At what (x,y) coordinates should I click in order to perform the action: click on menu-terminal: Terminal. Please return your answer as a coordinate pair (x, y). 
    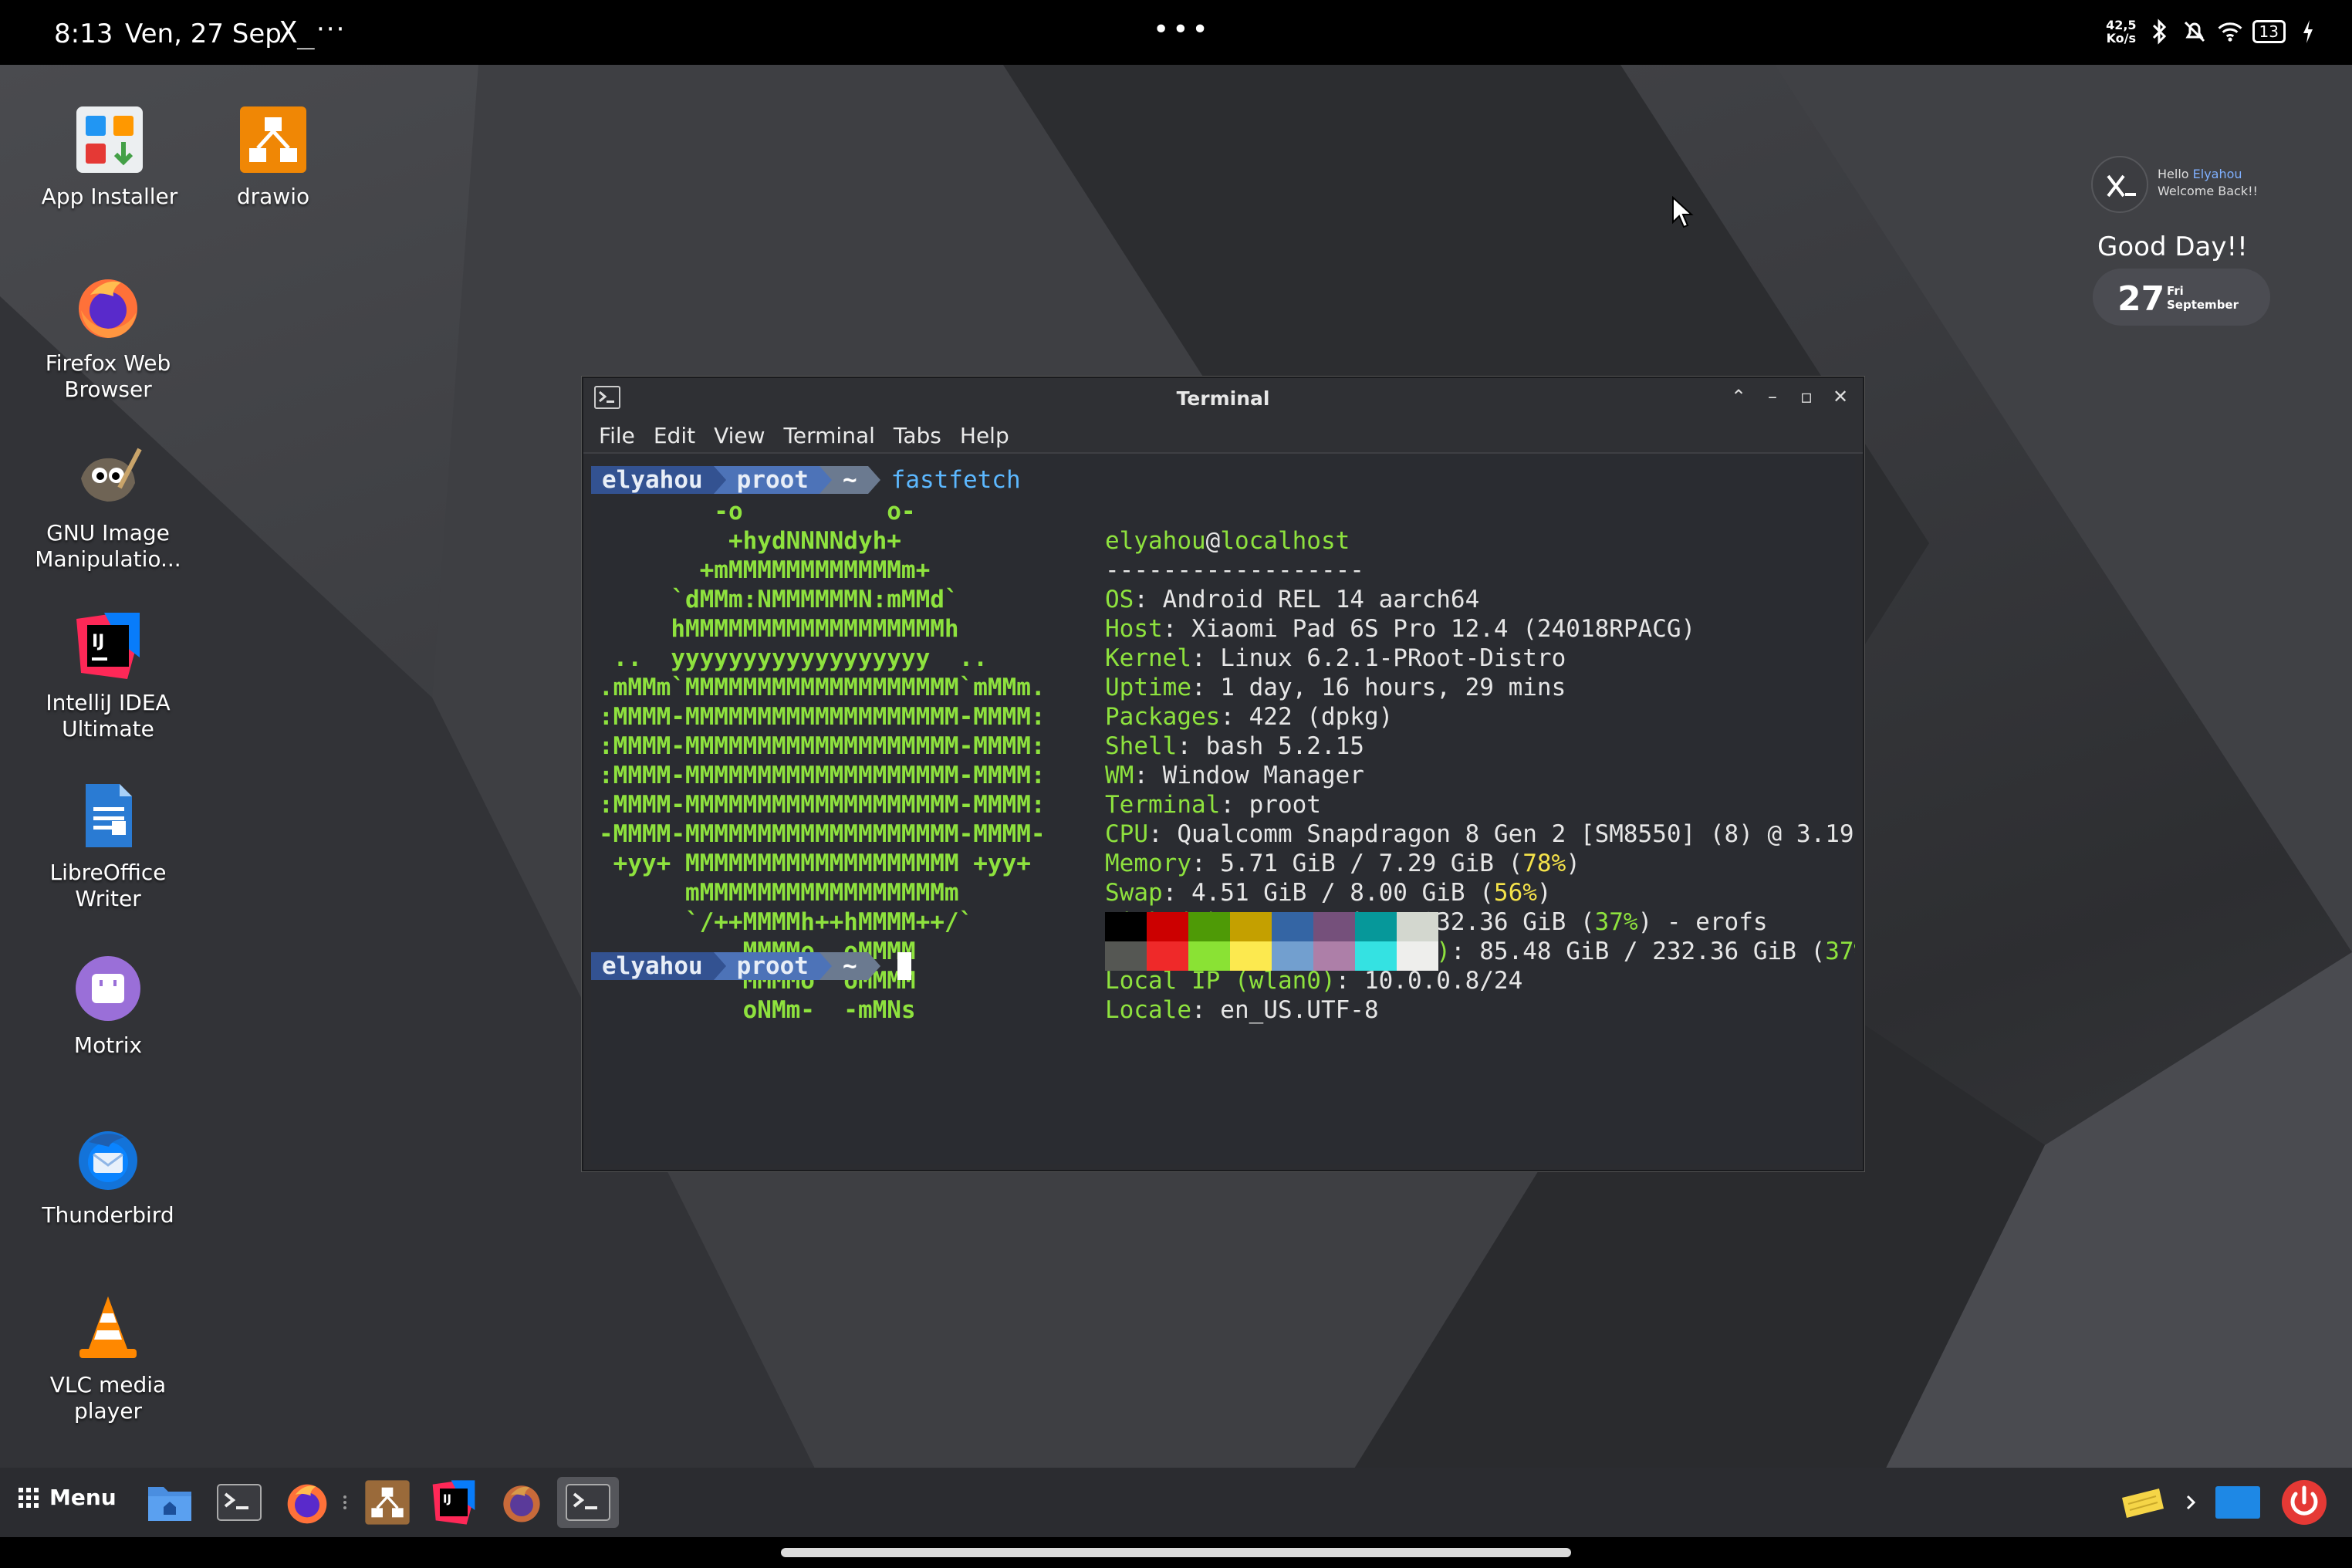
    Looking at the image, I should click on (829, 435).